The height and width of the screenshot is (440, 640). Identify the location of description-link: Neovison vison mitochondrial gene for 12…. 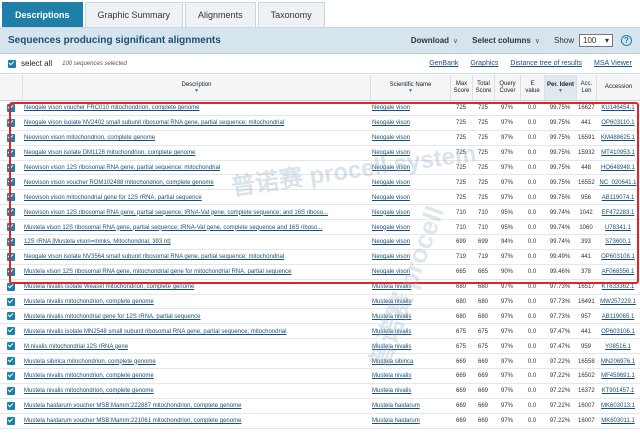
(113, 198).